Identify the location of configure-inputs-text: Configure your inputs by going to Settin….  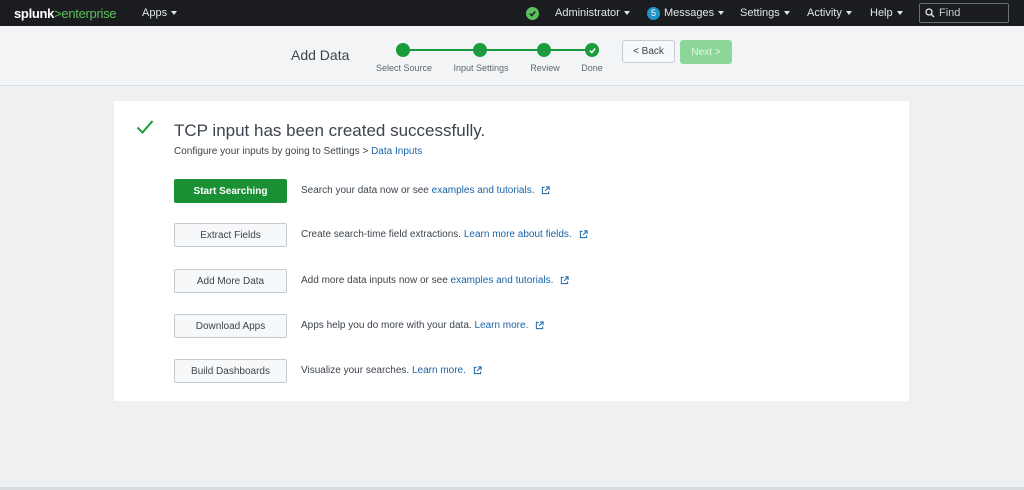
(298, 151).